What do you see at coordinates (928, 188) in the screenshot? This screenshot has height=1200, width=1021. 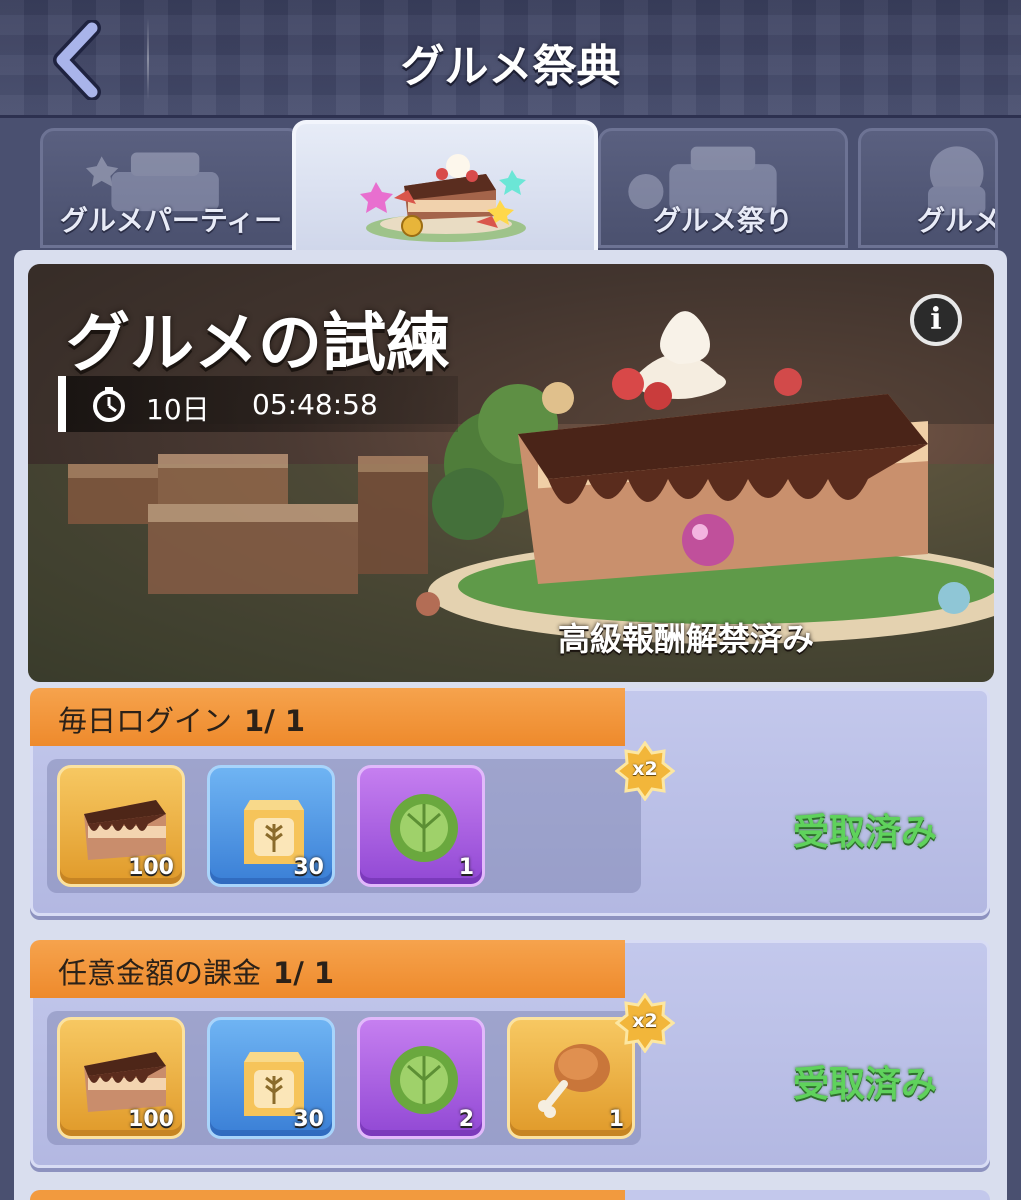 I see `tab-gourmet-more: グルメ` at bounding box center [928, 188].